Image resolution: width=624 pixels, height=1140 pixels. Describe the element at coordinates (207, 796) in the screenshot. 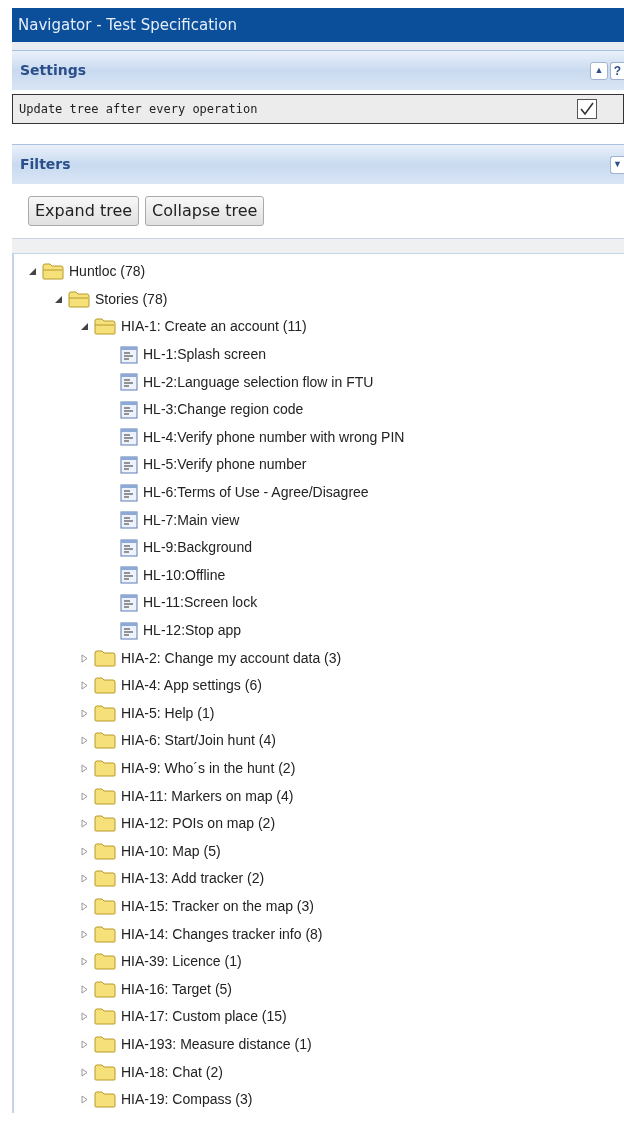

I see `folder-label: HIA-11: Markers on map (4)` at that location.